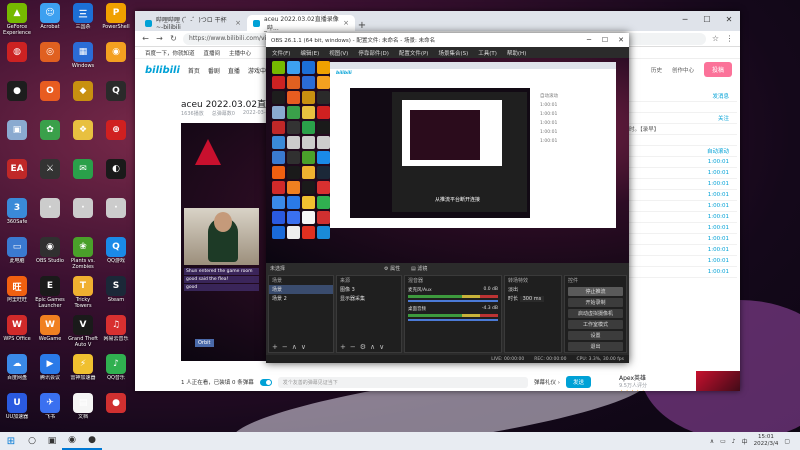 The width and height of the screenshot is (800, 450). What do you see at coordinates (116, 100) in the screenshot?
I see `desktop-icon: Q` at bounding box center [116, 100].